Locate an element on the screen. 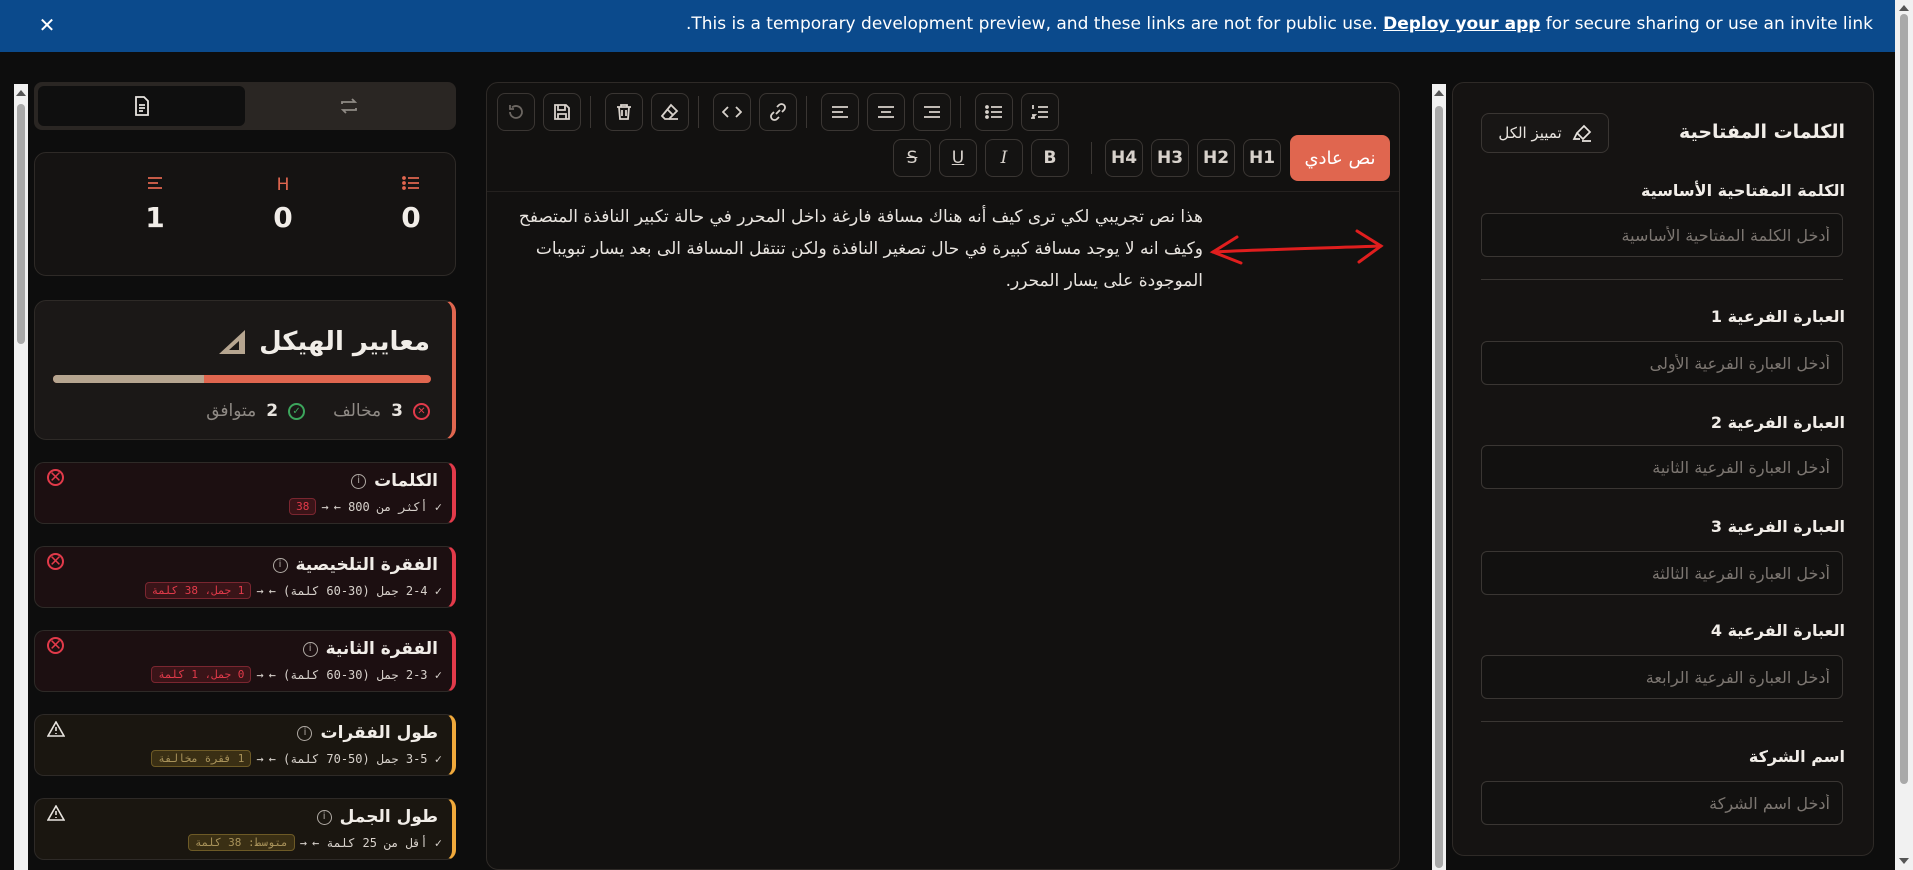 The image size is (1913, 870). clear-format-button is located at coordinates (670, 112).